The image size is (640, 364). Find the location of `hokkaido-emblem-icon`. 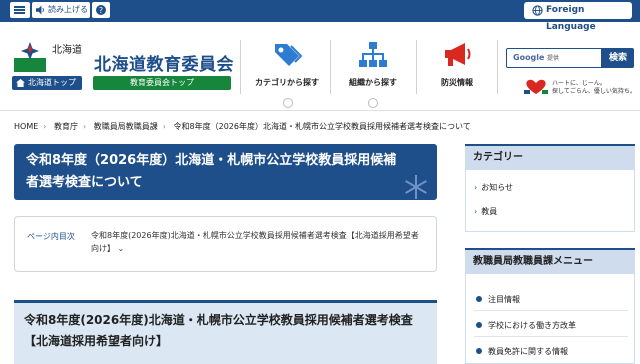

hokkaido-emblem-icon is located at coordinates (30, 57).